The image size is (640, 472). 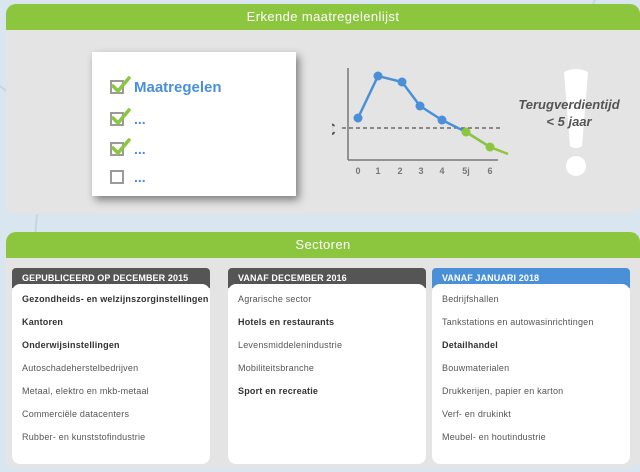 I want to click on x-tick-label: 1, so click(x=377, y=171).